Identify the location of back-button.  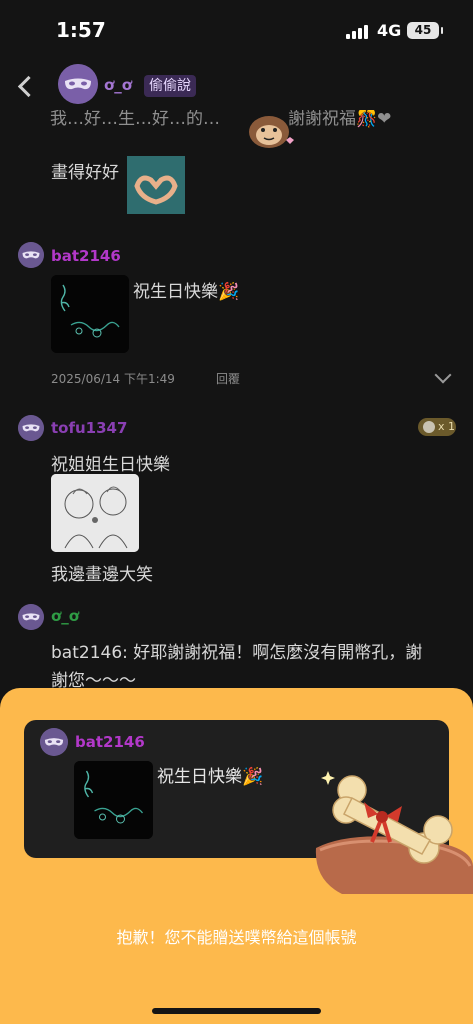
(27, 85).